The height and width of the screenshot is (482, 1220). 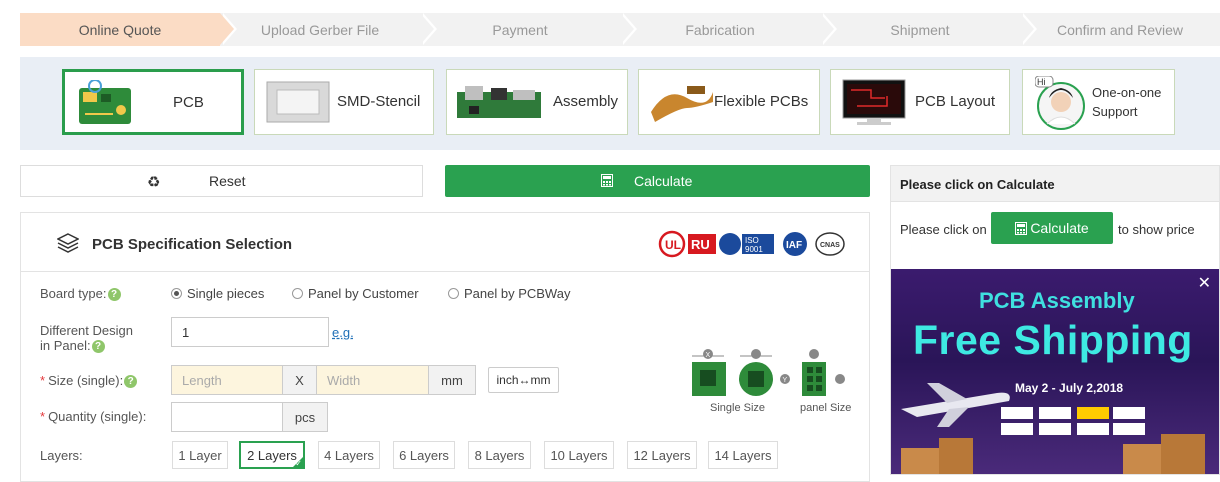 What do you see at coordinates (955, 101) in the screenshot?
I see `product-label: PCB Layout` at bounding box center [955, 101].